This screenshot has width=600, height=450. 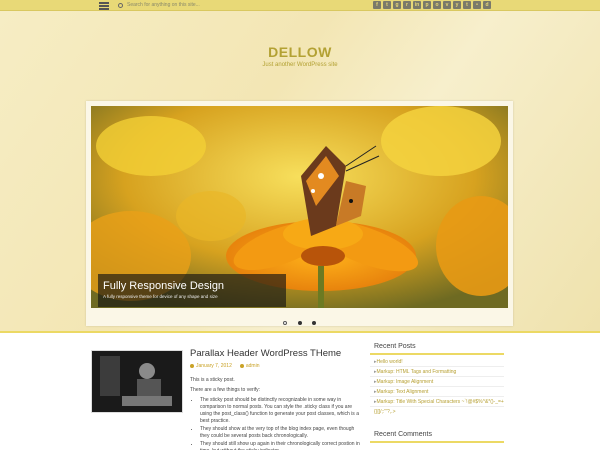 I want to click on thumbnail-photo, so click(x=137, y=381).